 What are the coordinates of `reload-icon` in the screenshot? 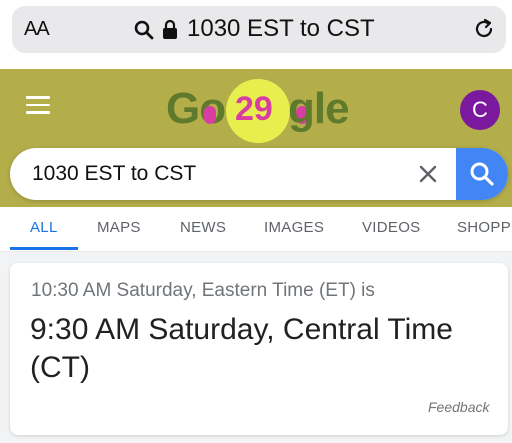 It's located at (484, 29).